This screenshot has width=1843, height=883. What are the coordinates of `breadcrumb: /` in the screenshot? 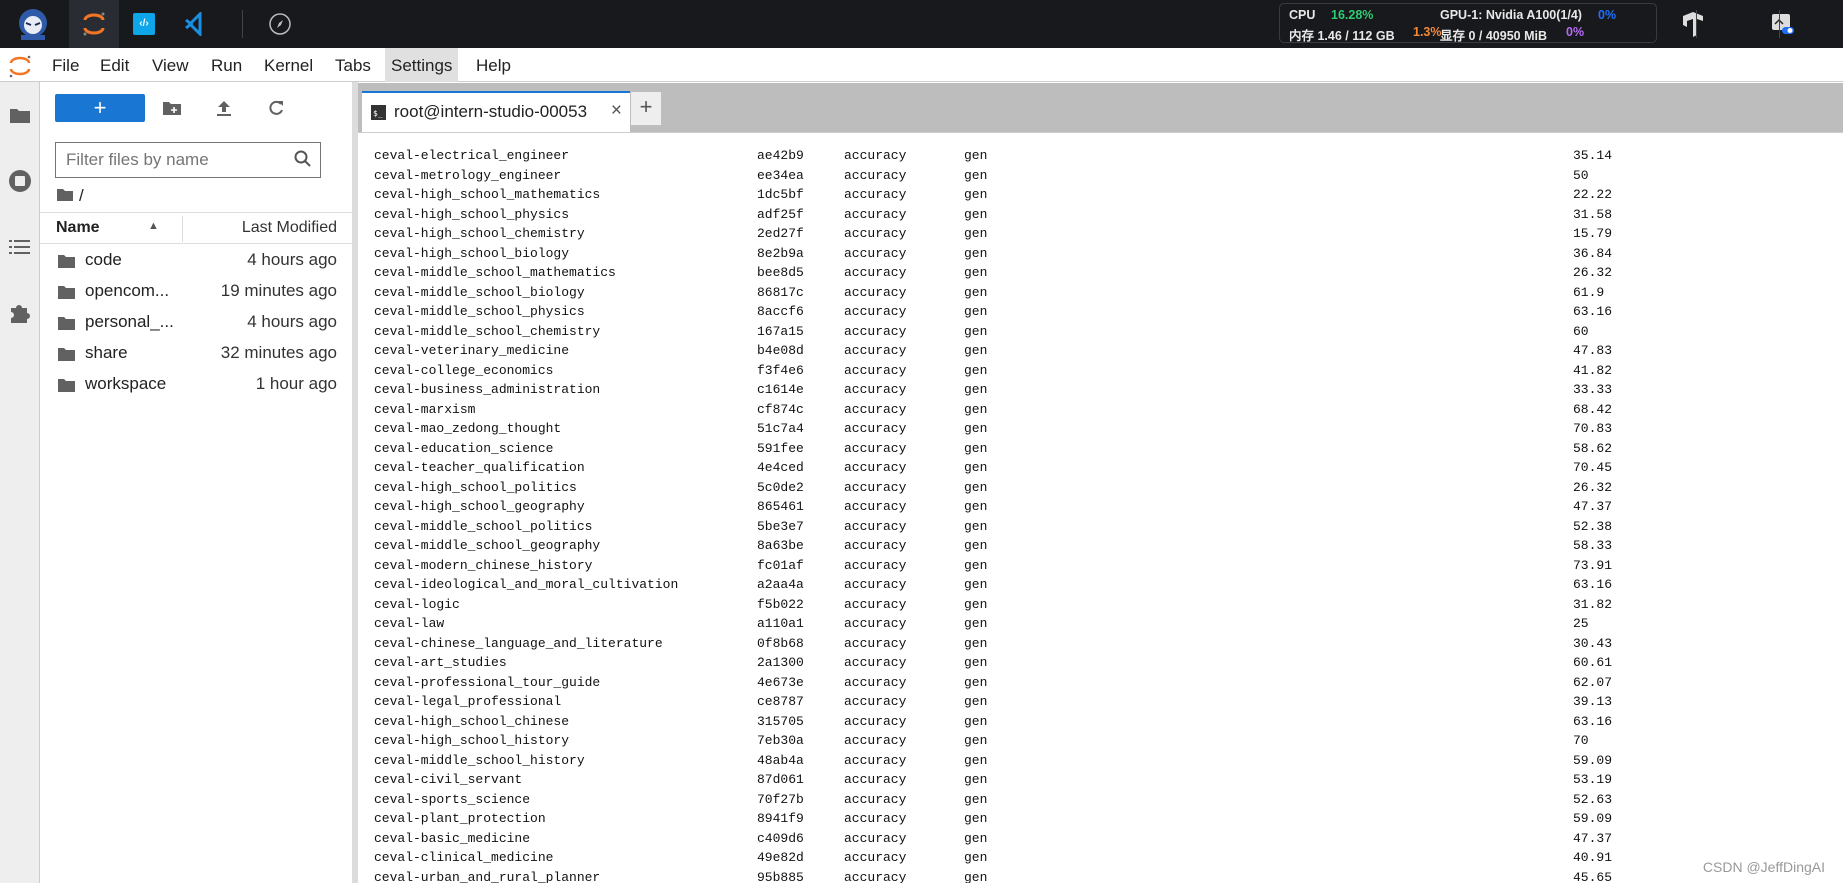 It's located at (70, 196).